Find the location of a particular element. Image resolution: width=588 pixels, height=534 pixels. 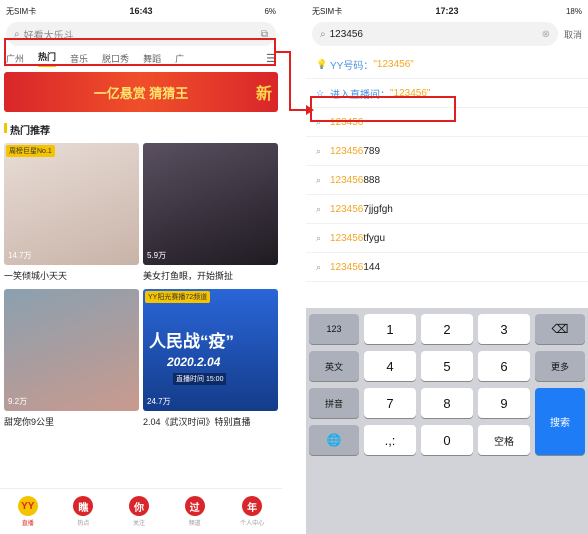

key-punct: .,: is located at coordinates (390, 440).